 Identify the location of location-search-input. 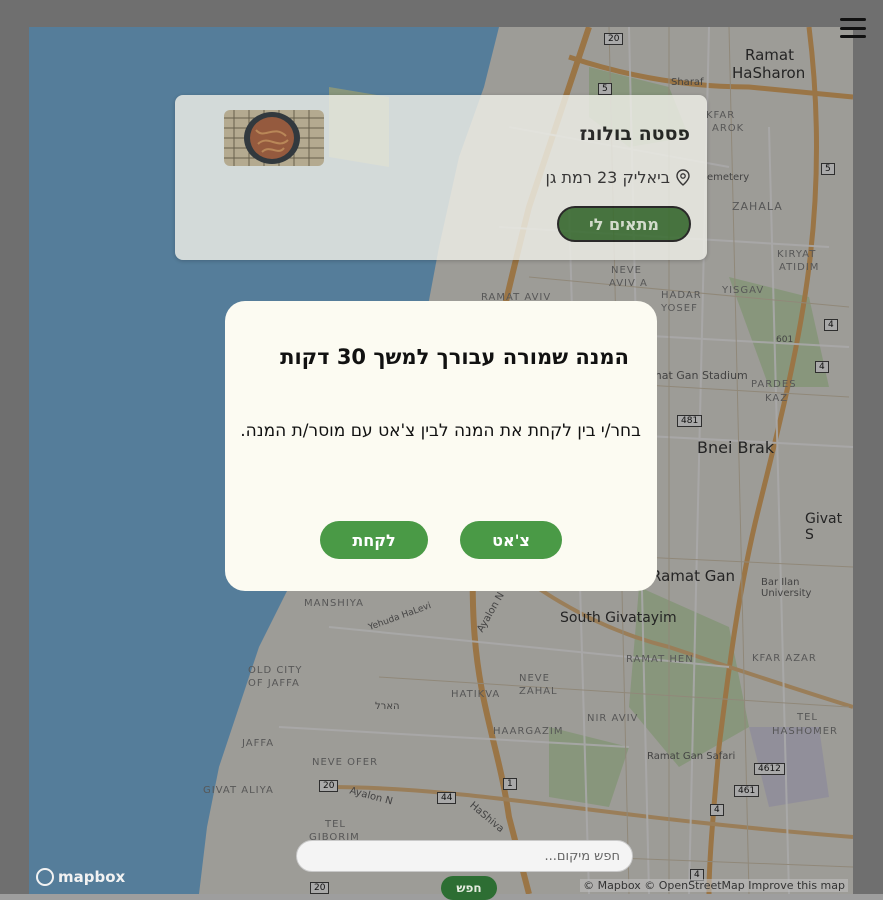
(464, 856).